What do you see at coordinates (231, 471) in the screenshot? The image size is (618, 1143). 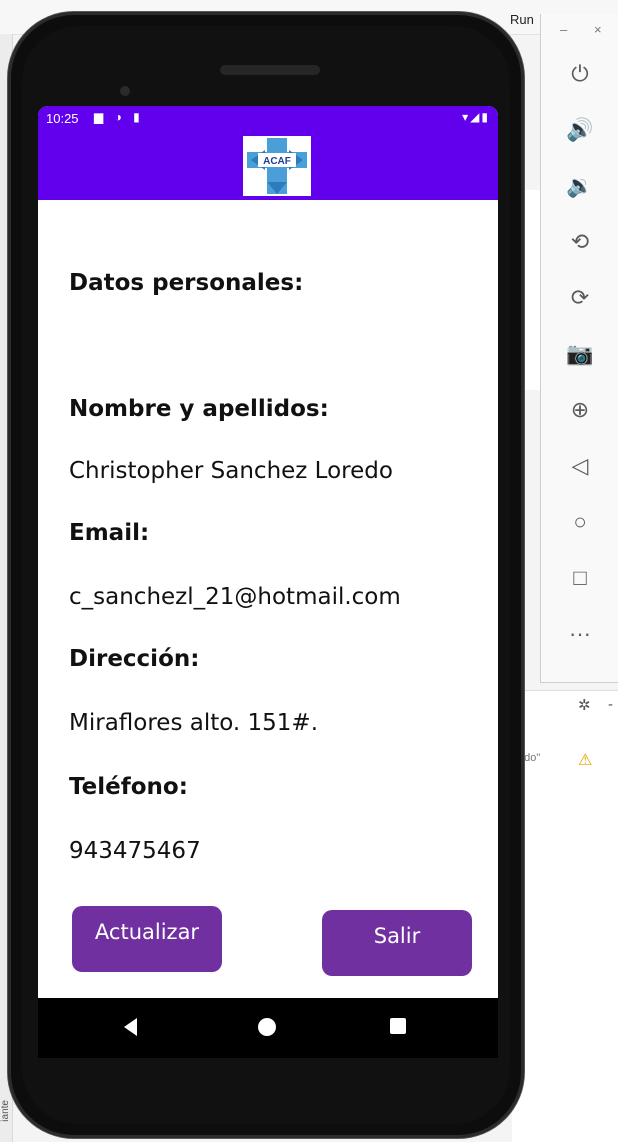 I see `name-value: Christopher Sanchez Loredo` at bounding box center [231, 471].